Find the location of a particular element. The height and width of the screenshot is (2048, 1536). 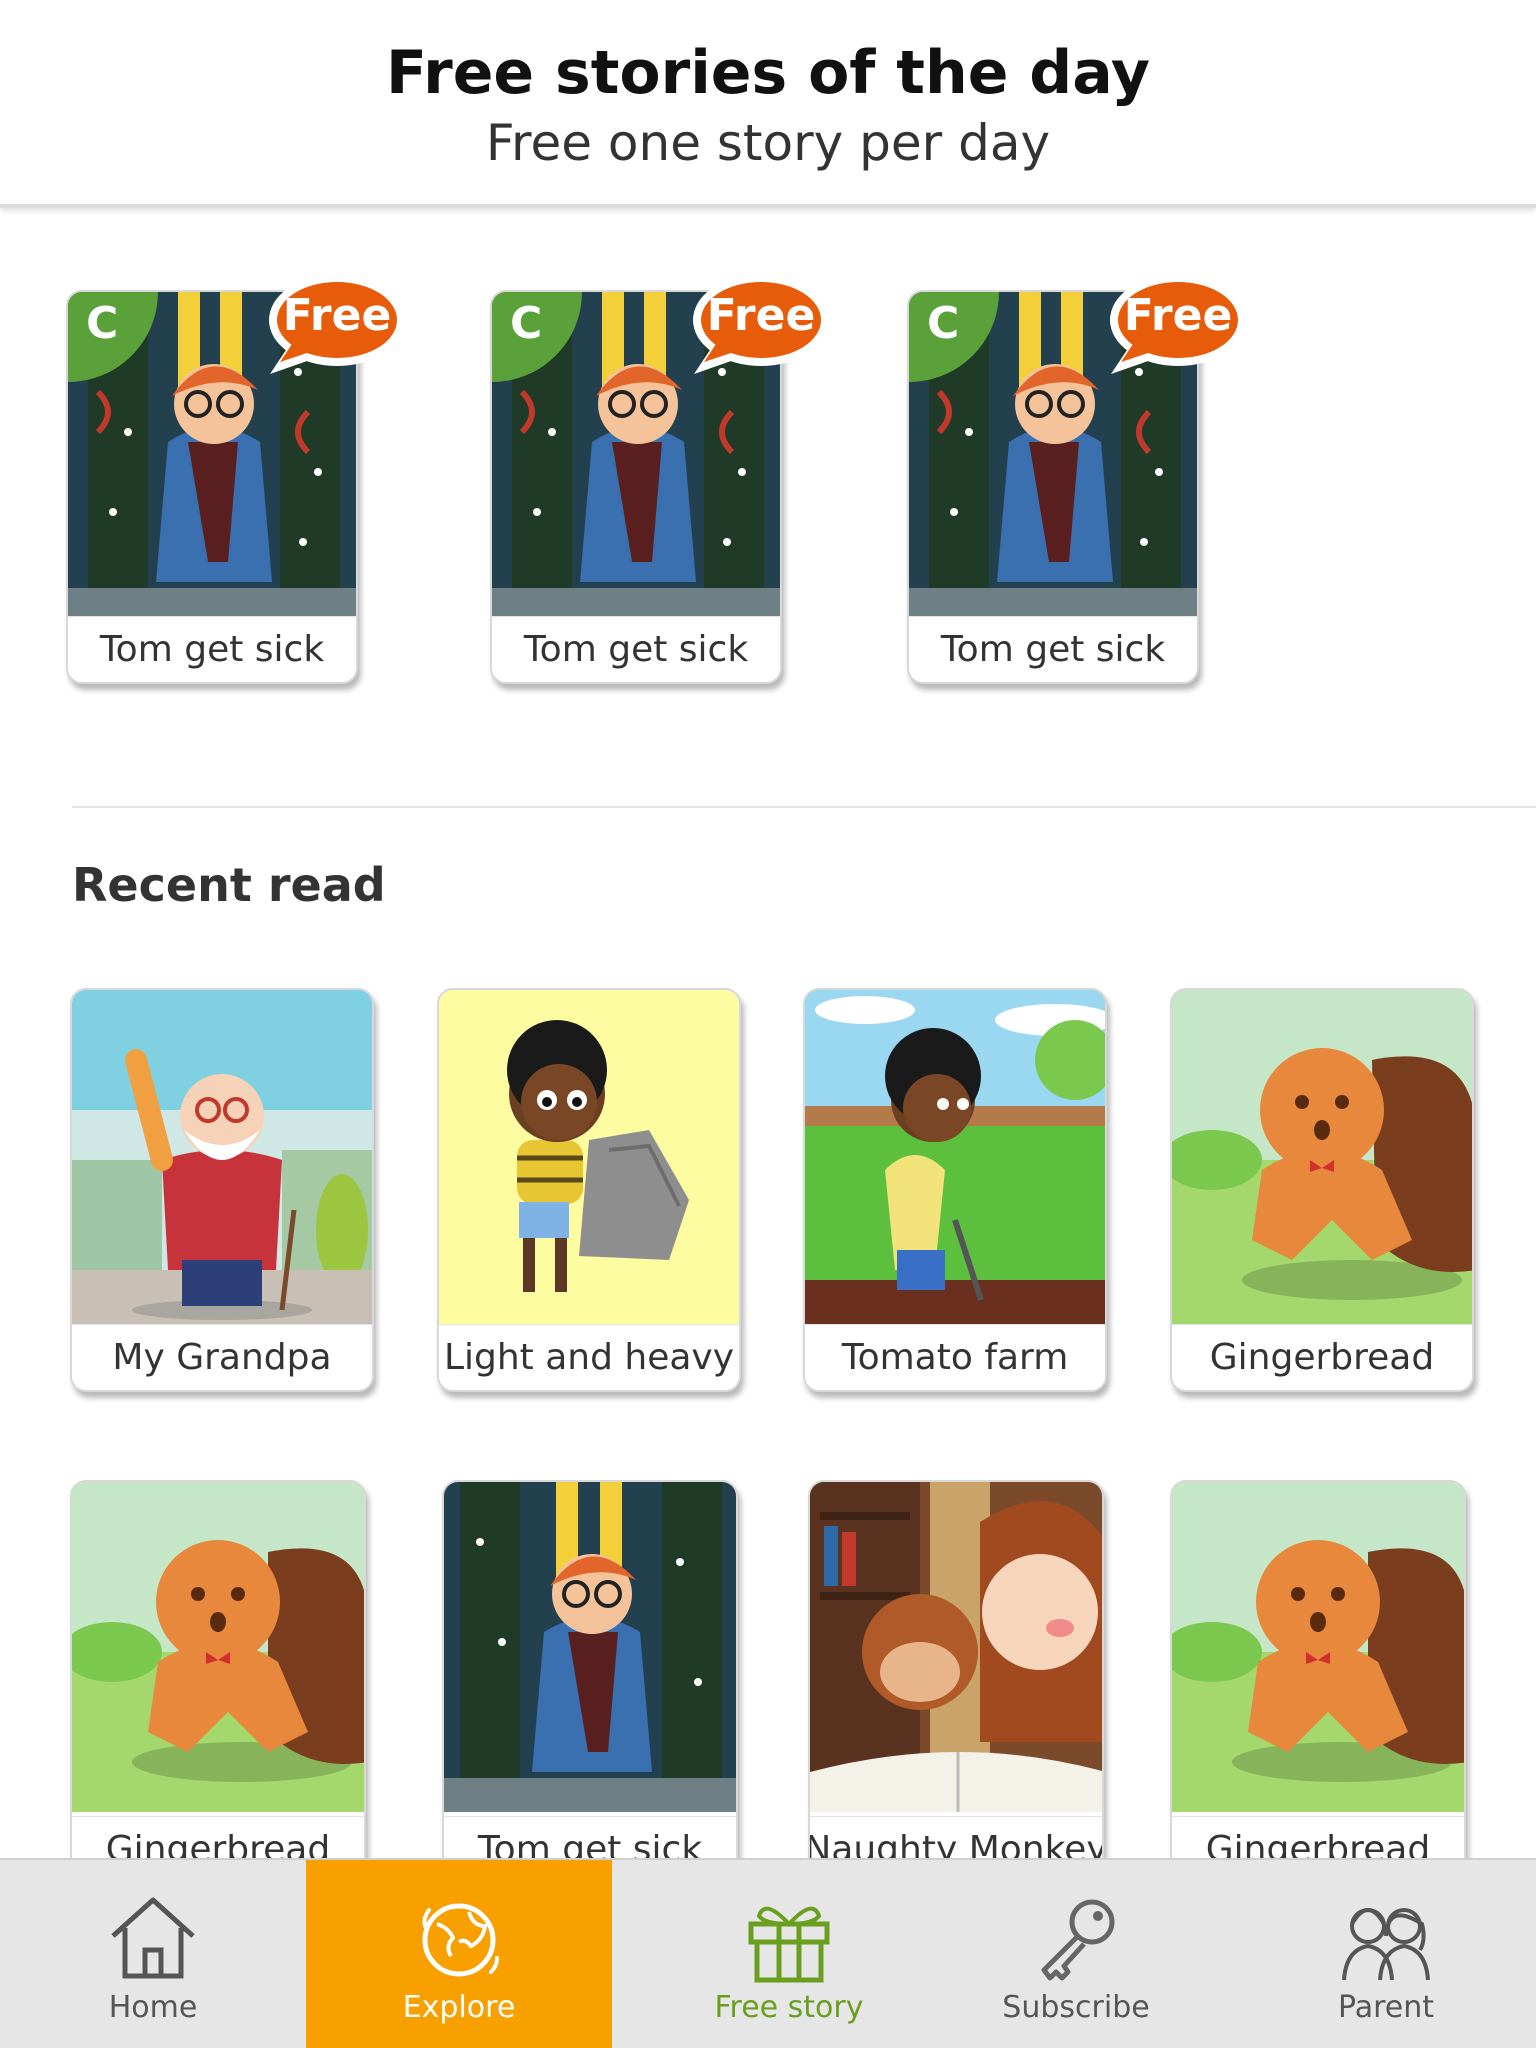

house-icon is located at coordinates (153, 1938).